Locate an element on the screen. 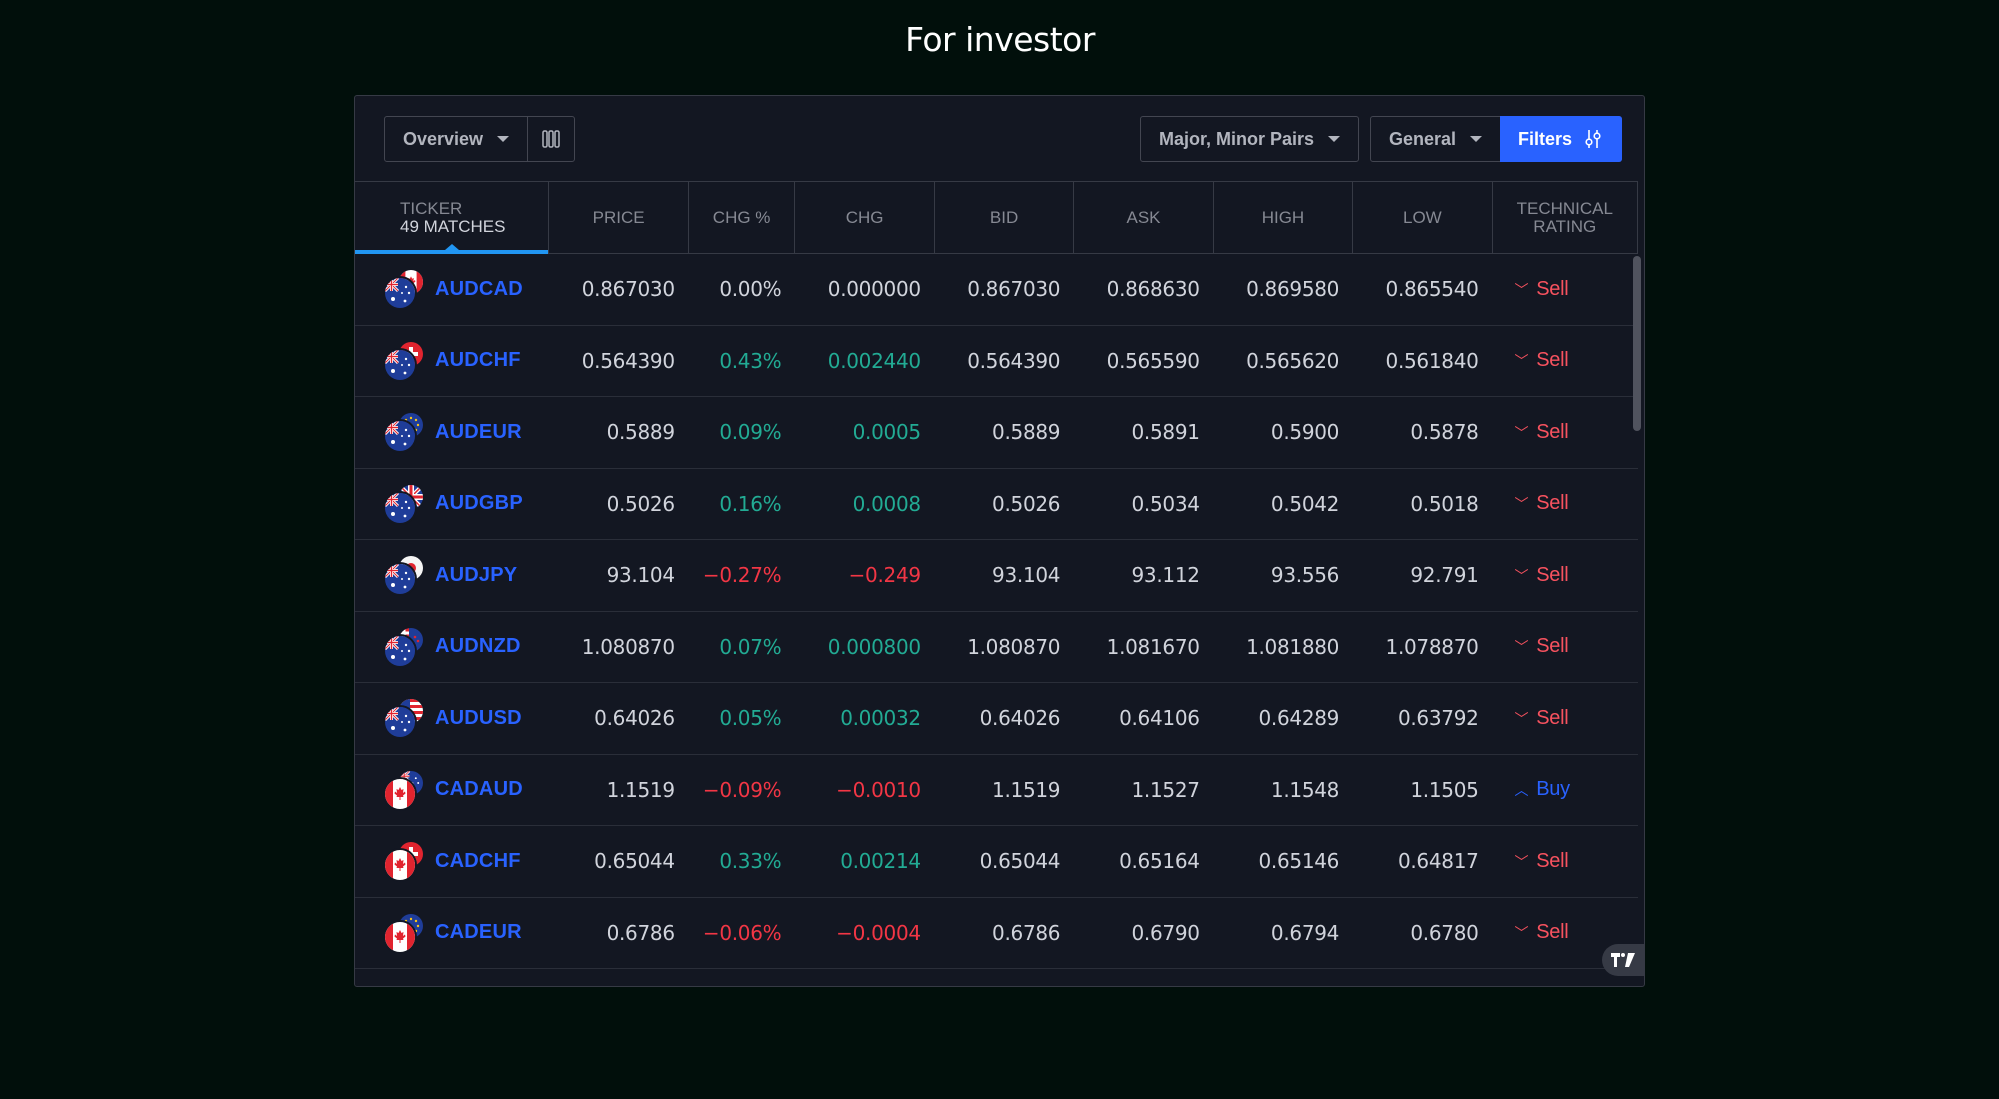 The width and height of the screenshot is (1999, 1099). column-header-chg: CHG is located at coordinates (865, 217).